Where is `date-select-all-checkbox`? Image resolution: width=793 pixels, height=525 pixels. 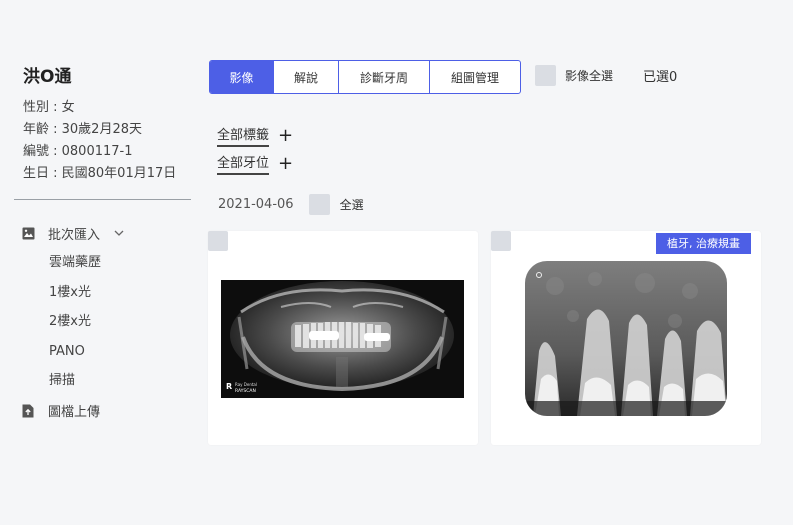
date-select-all-checkbox is located at coordinates (319, 204).